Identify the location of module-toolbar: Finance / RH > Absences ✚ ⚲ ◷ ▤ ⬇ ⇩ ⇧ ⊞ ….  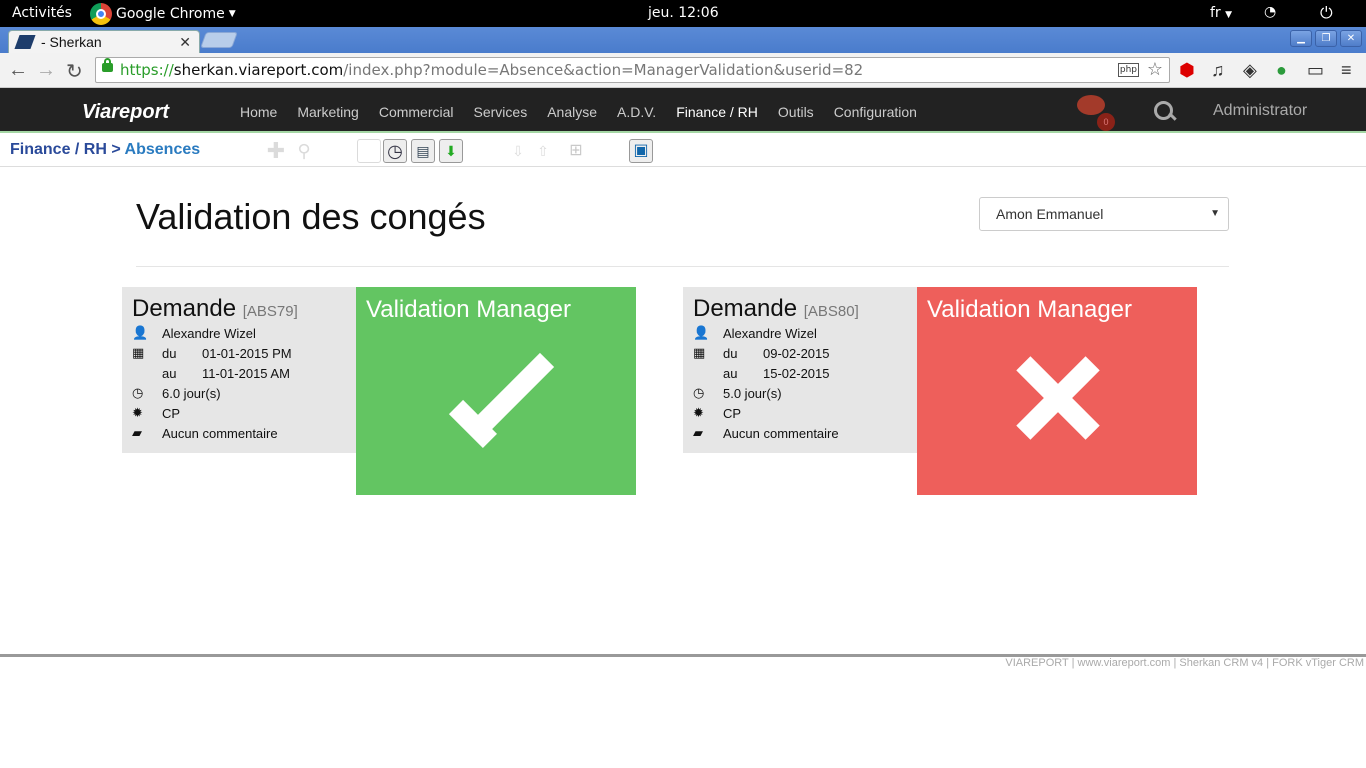
(683, 151).